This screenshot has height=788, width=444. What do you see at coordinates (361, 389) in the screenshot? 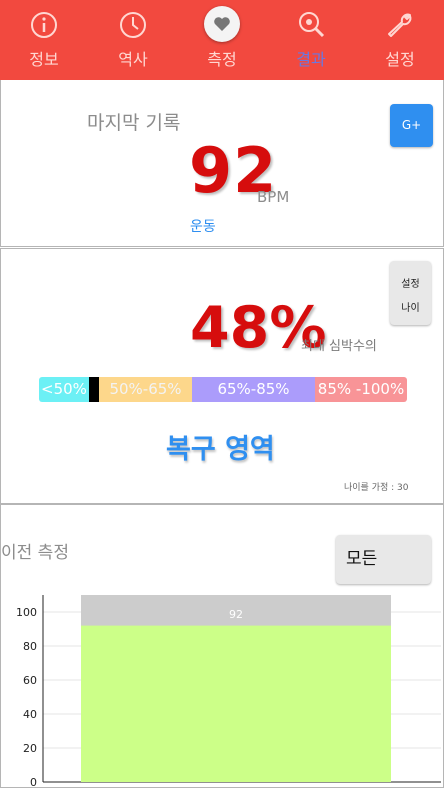
I see `zone-segment-85-100: 85% -100%` at bounding box center [361, 389].